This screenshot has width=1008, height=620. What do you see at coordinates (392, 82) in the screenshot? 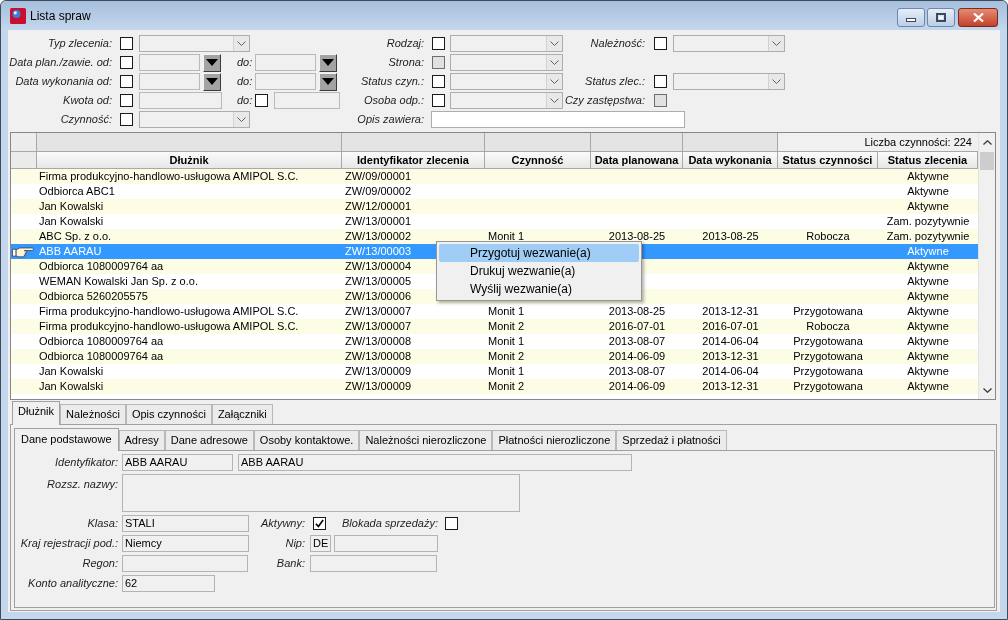
I see `filter-label: Status czyn.:` at bounding box center [392, 82].